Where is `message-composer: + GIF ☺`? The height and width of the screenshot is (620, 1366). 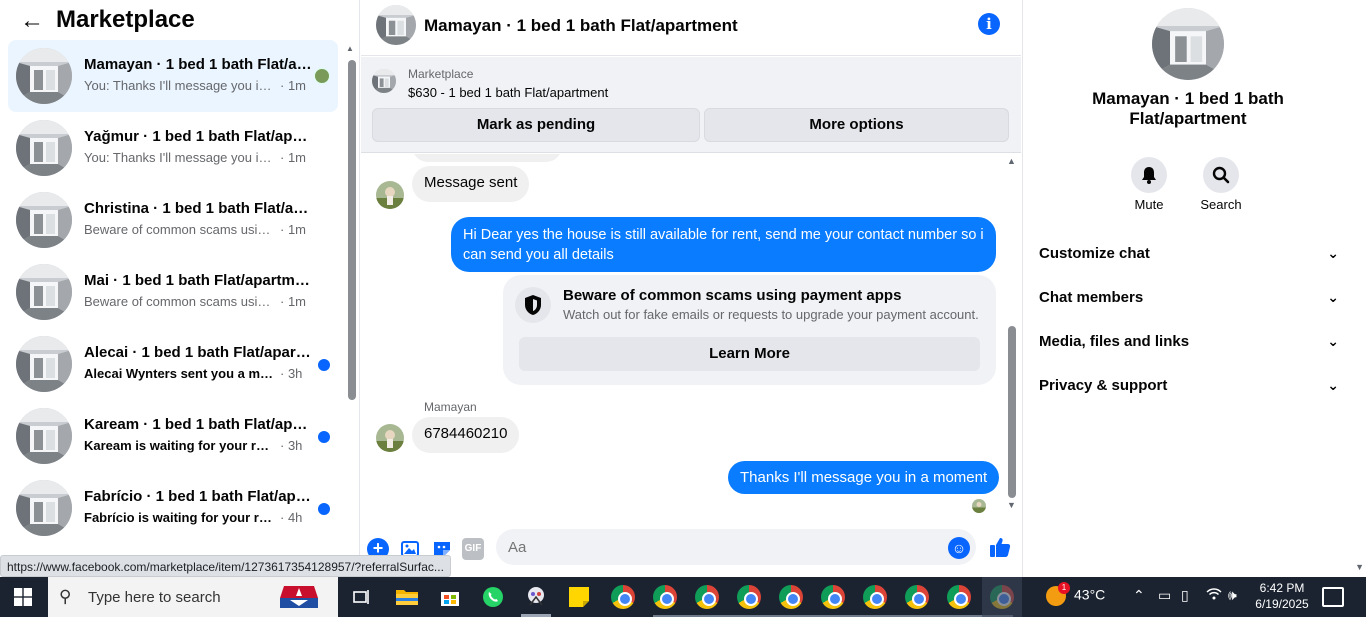 message-composer: + GIF ☺ is located at coordinates (691, 548).